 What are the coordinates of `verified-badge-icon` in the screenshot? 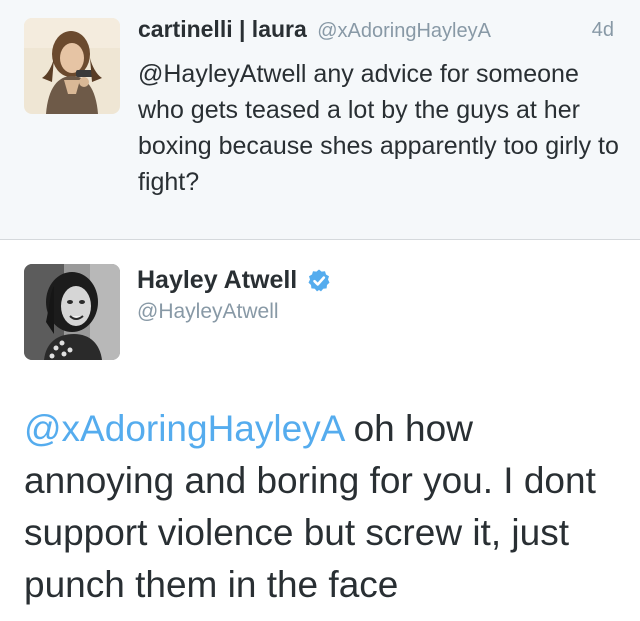 It's located at (319, 280).